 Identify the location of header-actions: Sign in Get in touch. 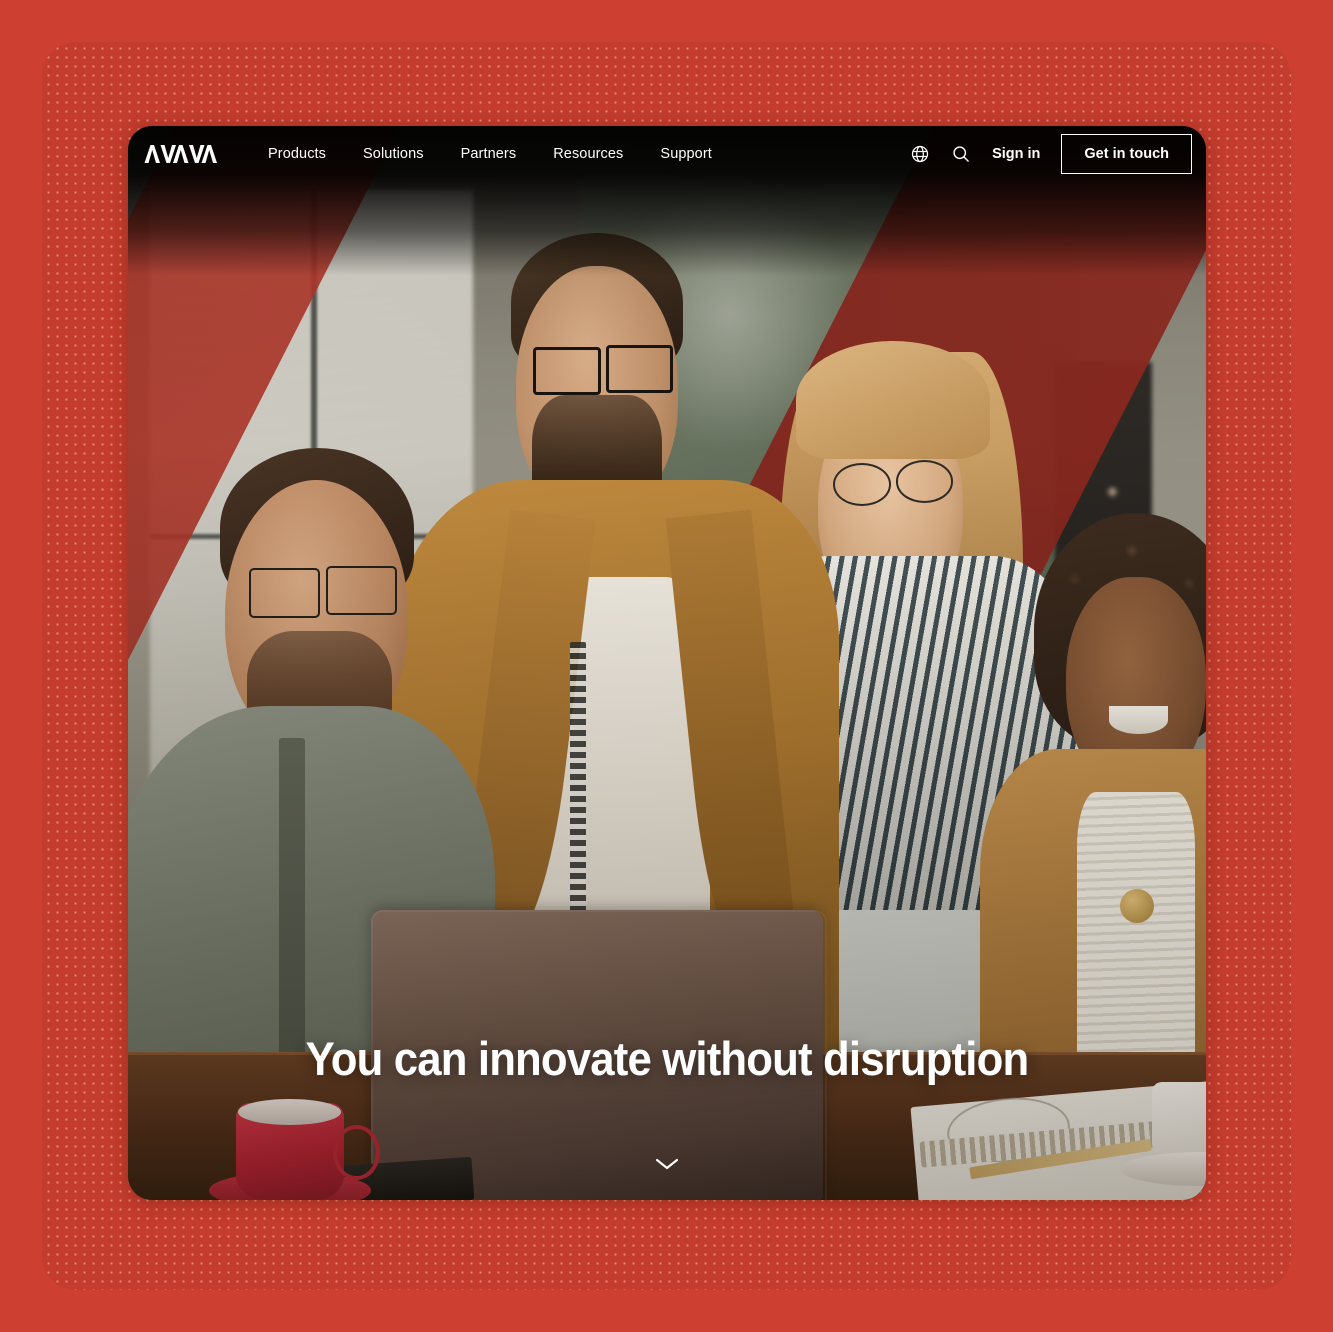
(1058, 154).